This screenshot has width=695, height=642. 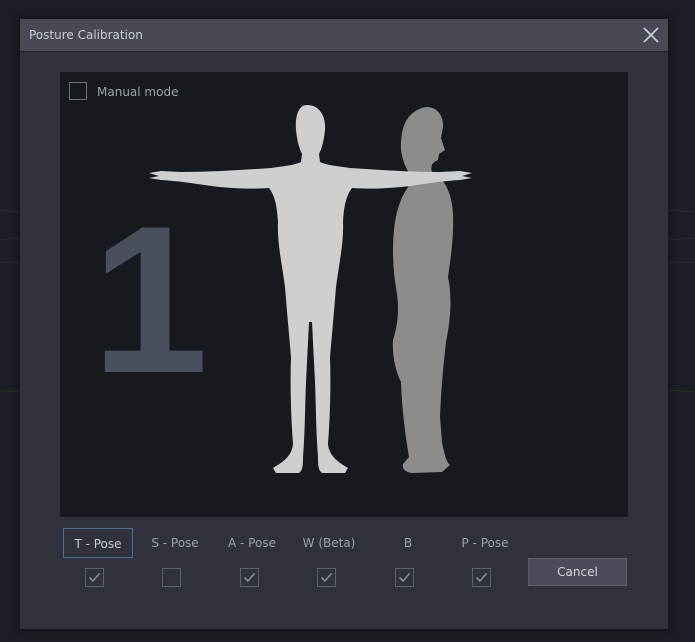 I want to click on dialog-title: Posture Calibration, so click(x=86, y=35).